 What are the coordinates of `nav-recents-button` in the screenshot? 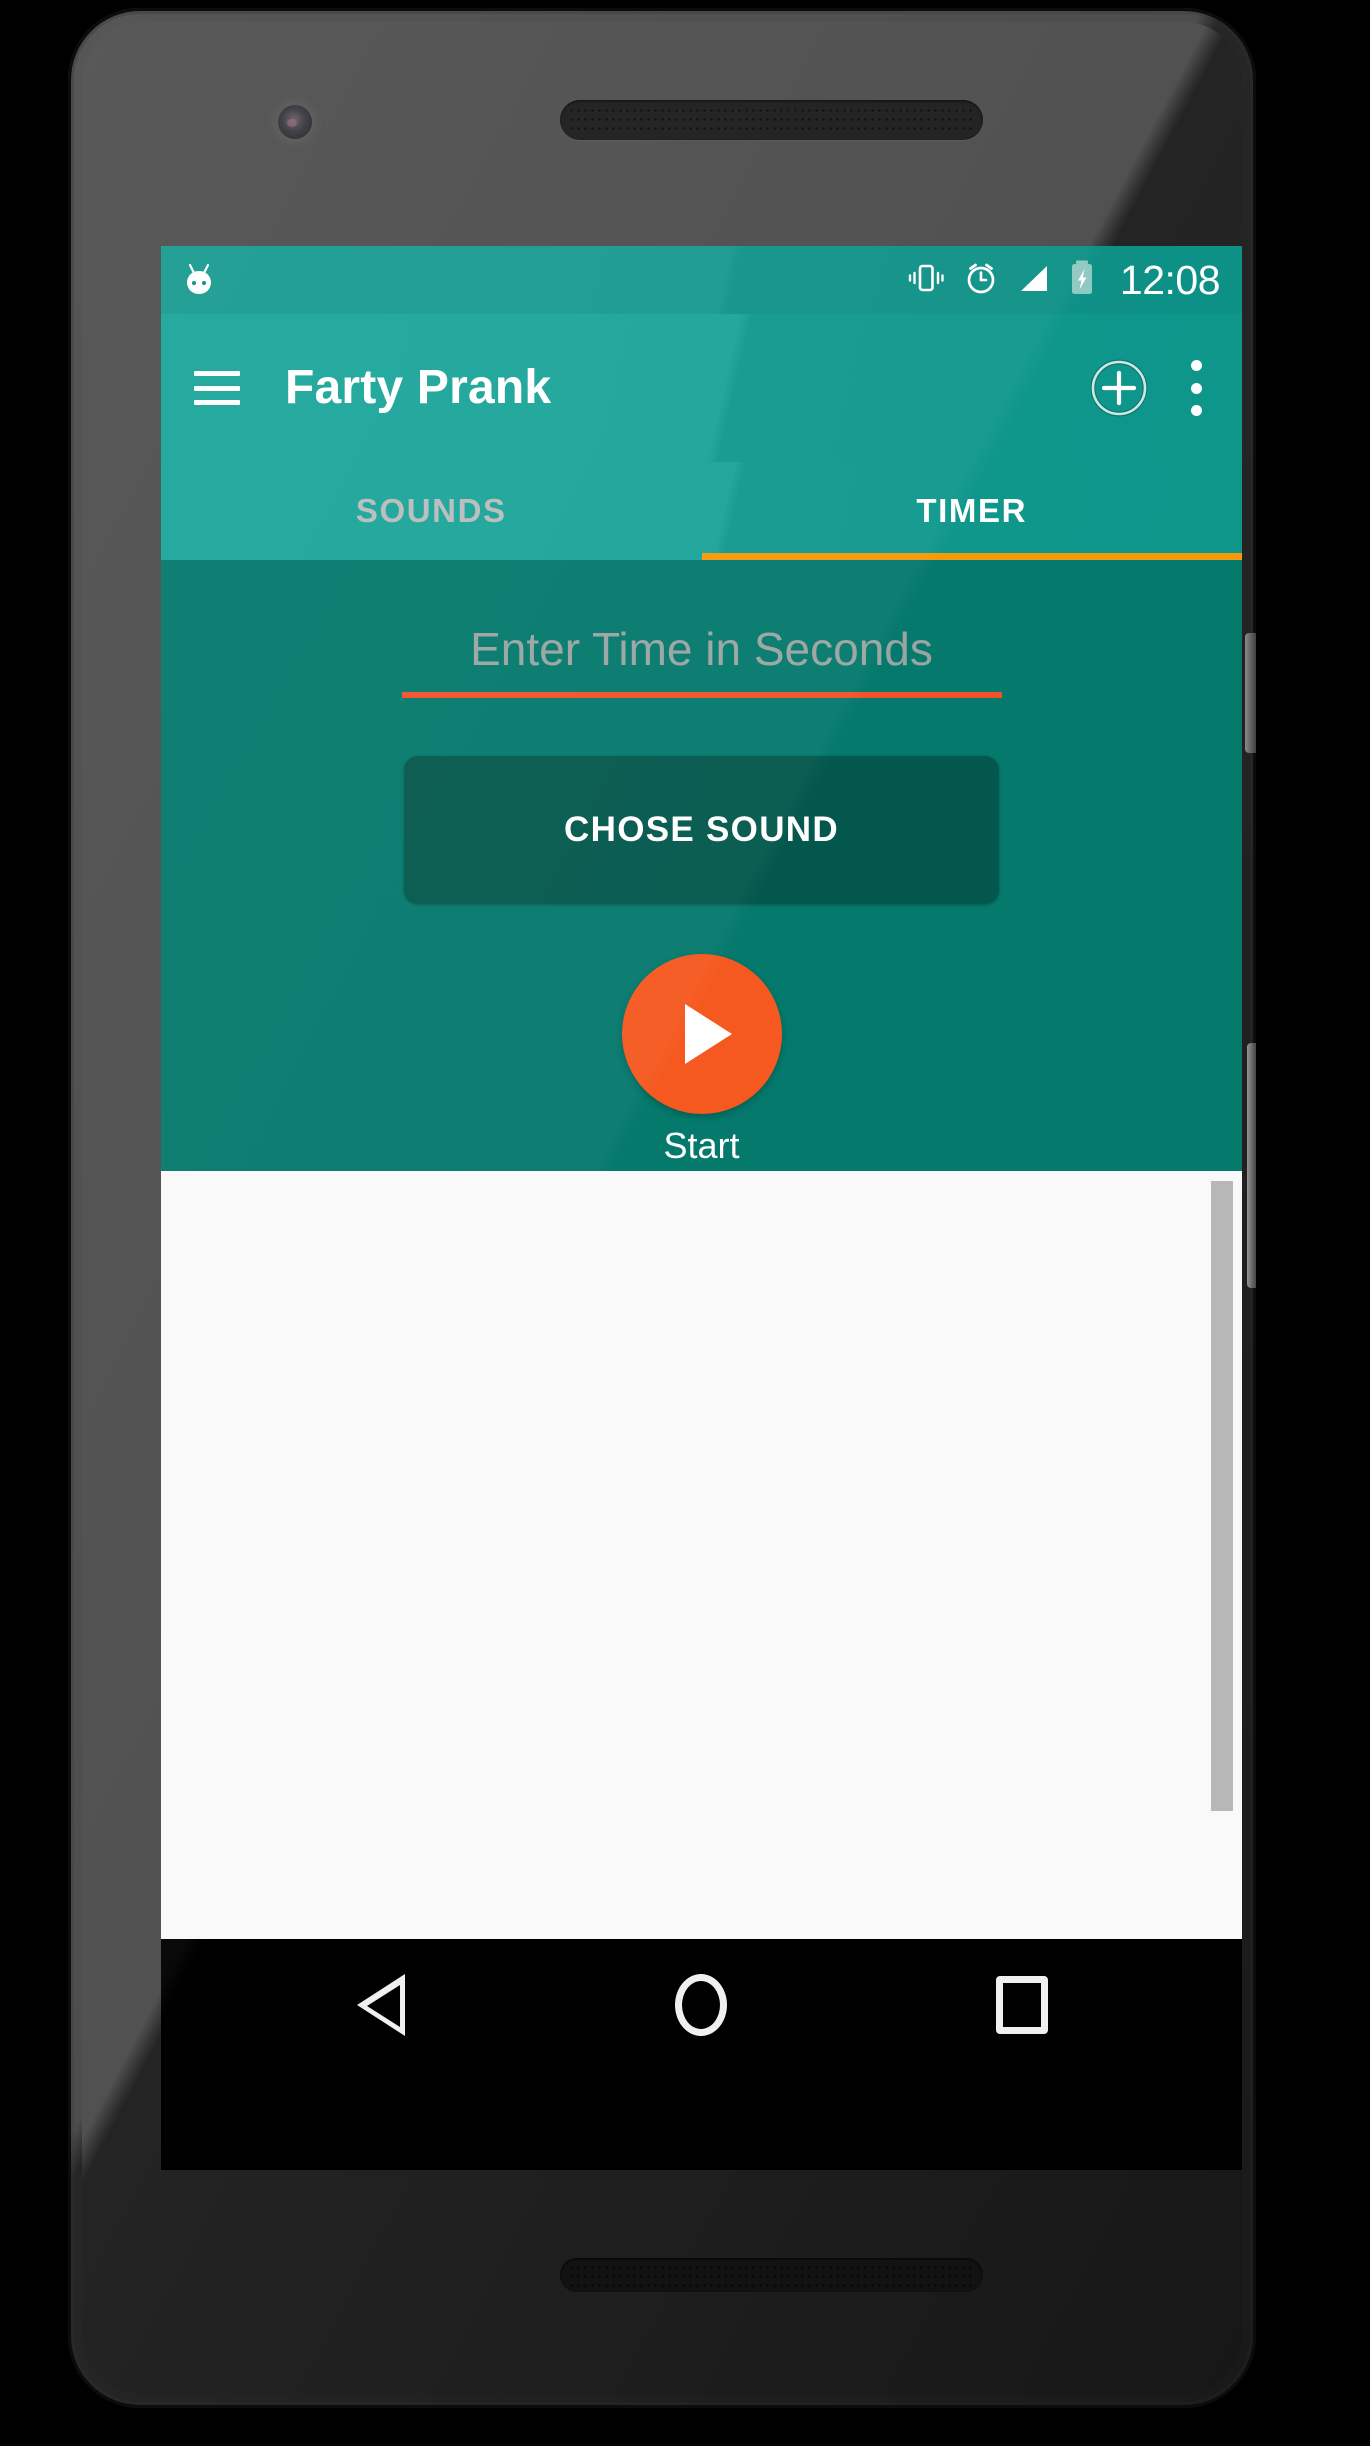 It's located at (1022, 2004).